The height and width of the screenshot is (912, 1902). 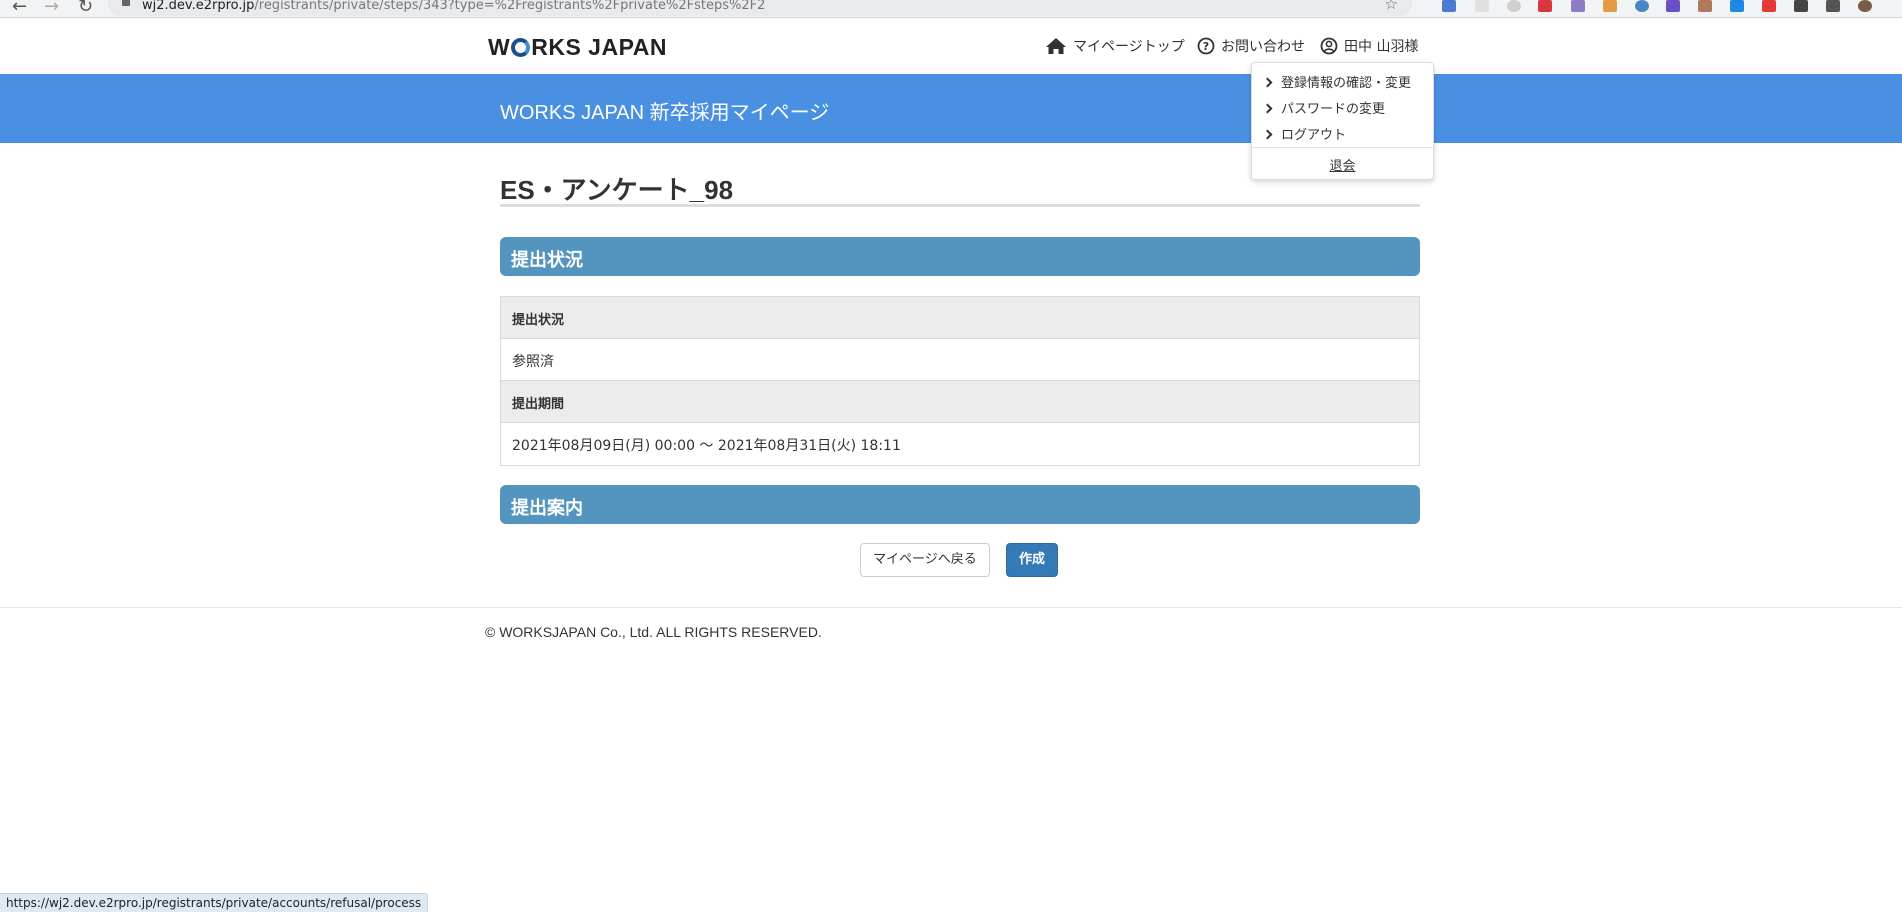 I want to click on nav-user-menu: 田中 山羽様, so click(x=1369, y=46).